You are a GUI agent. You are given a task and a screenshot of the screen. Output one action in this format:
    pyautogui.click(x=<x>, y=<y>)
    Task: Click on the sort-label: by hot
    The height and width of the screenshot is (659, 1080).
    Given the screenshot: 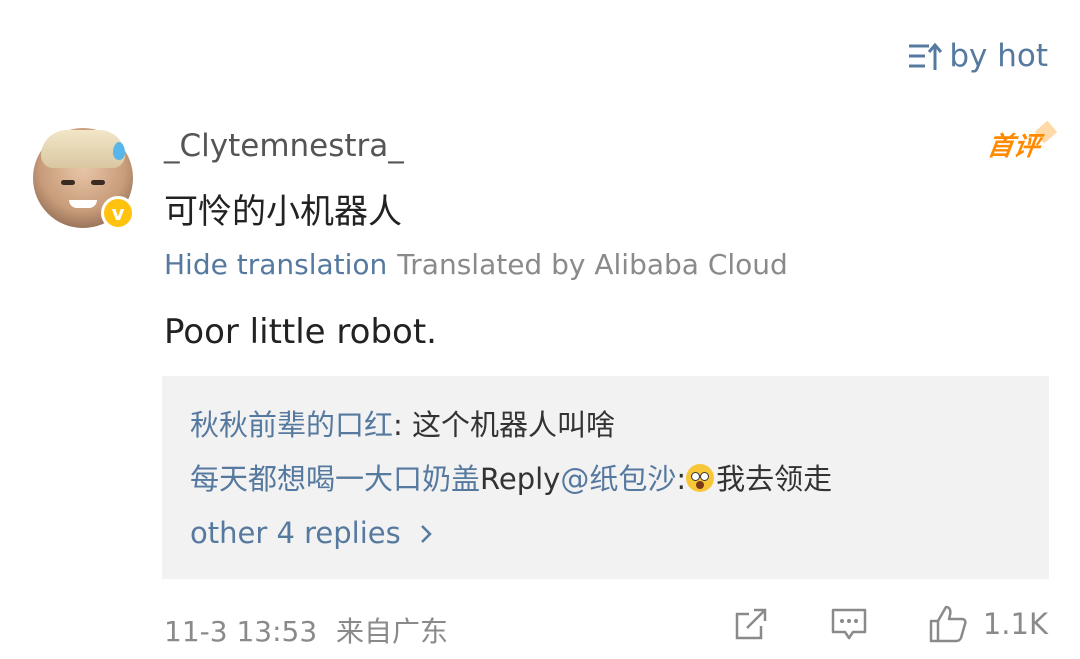 What is the action you would take?
    pyautogui.click(x=998, y=56)
    